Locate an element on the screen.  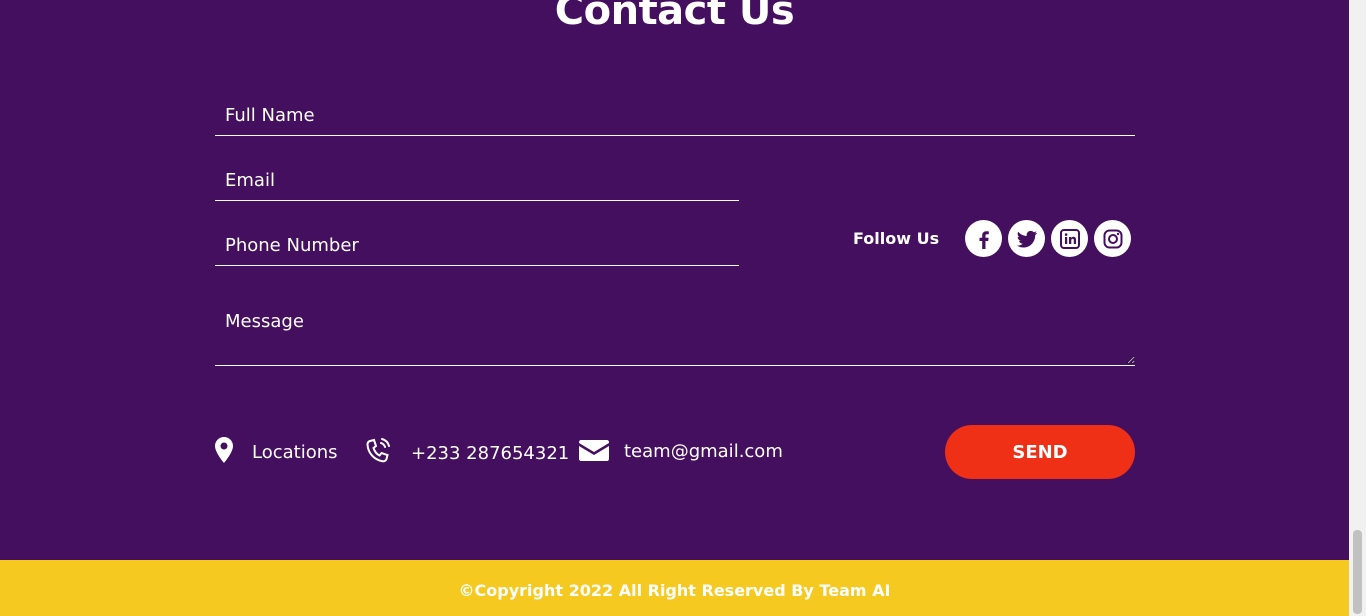
instagram-link is located at coordinates (1112, 238).